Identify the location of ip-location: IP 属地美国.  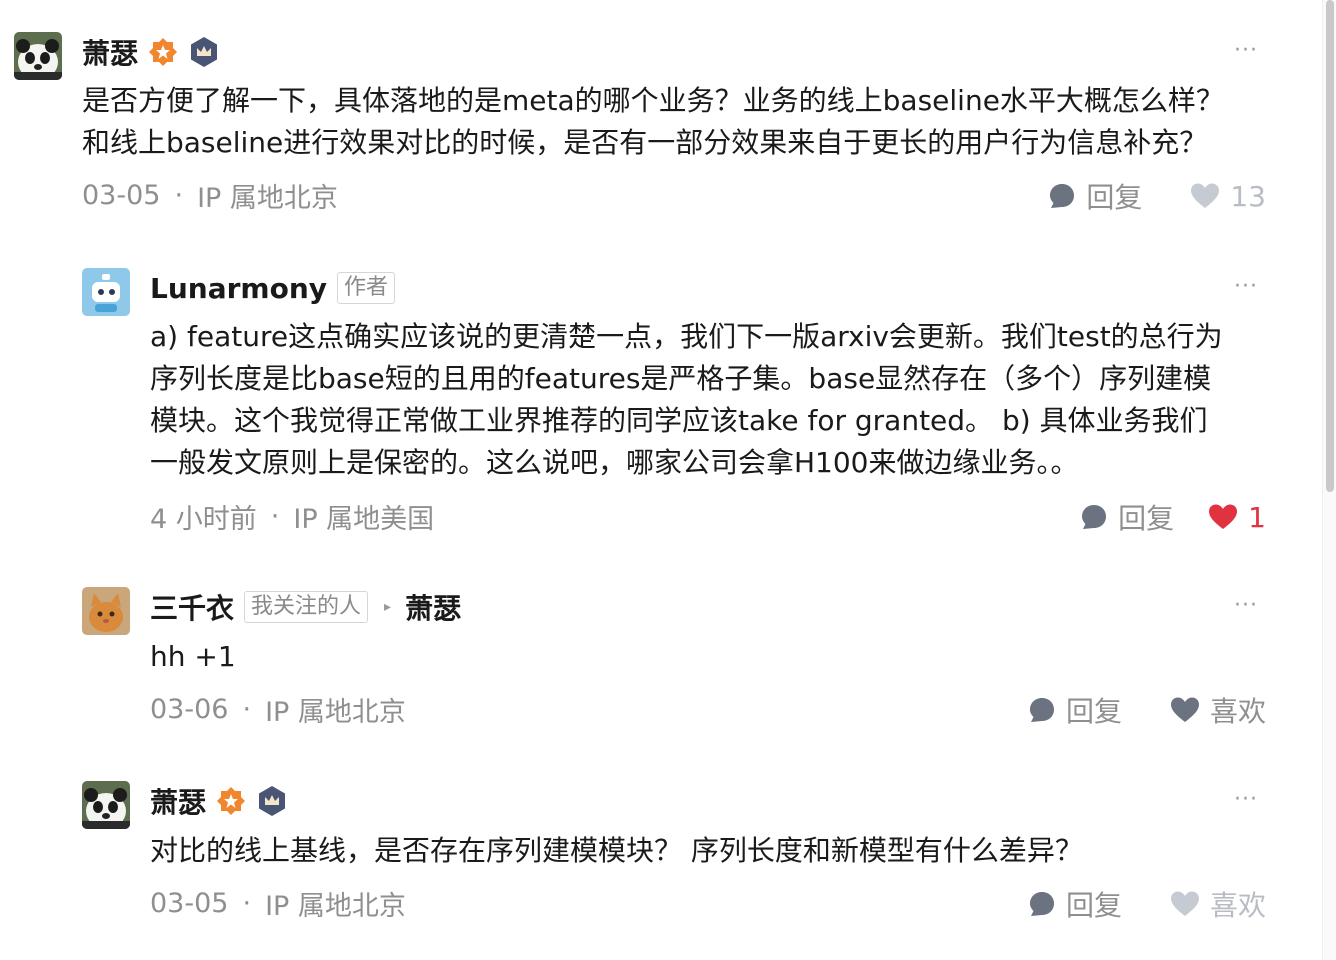
(364, 519).